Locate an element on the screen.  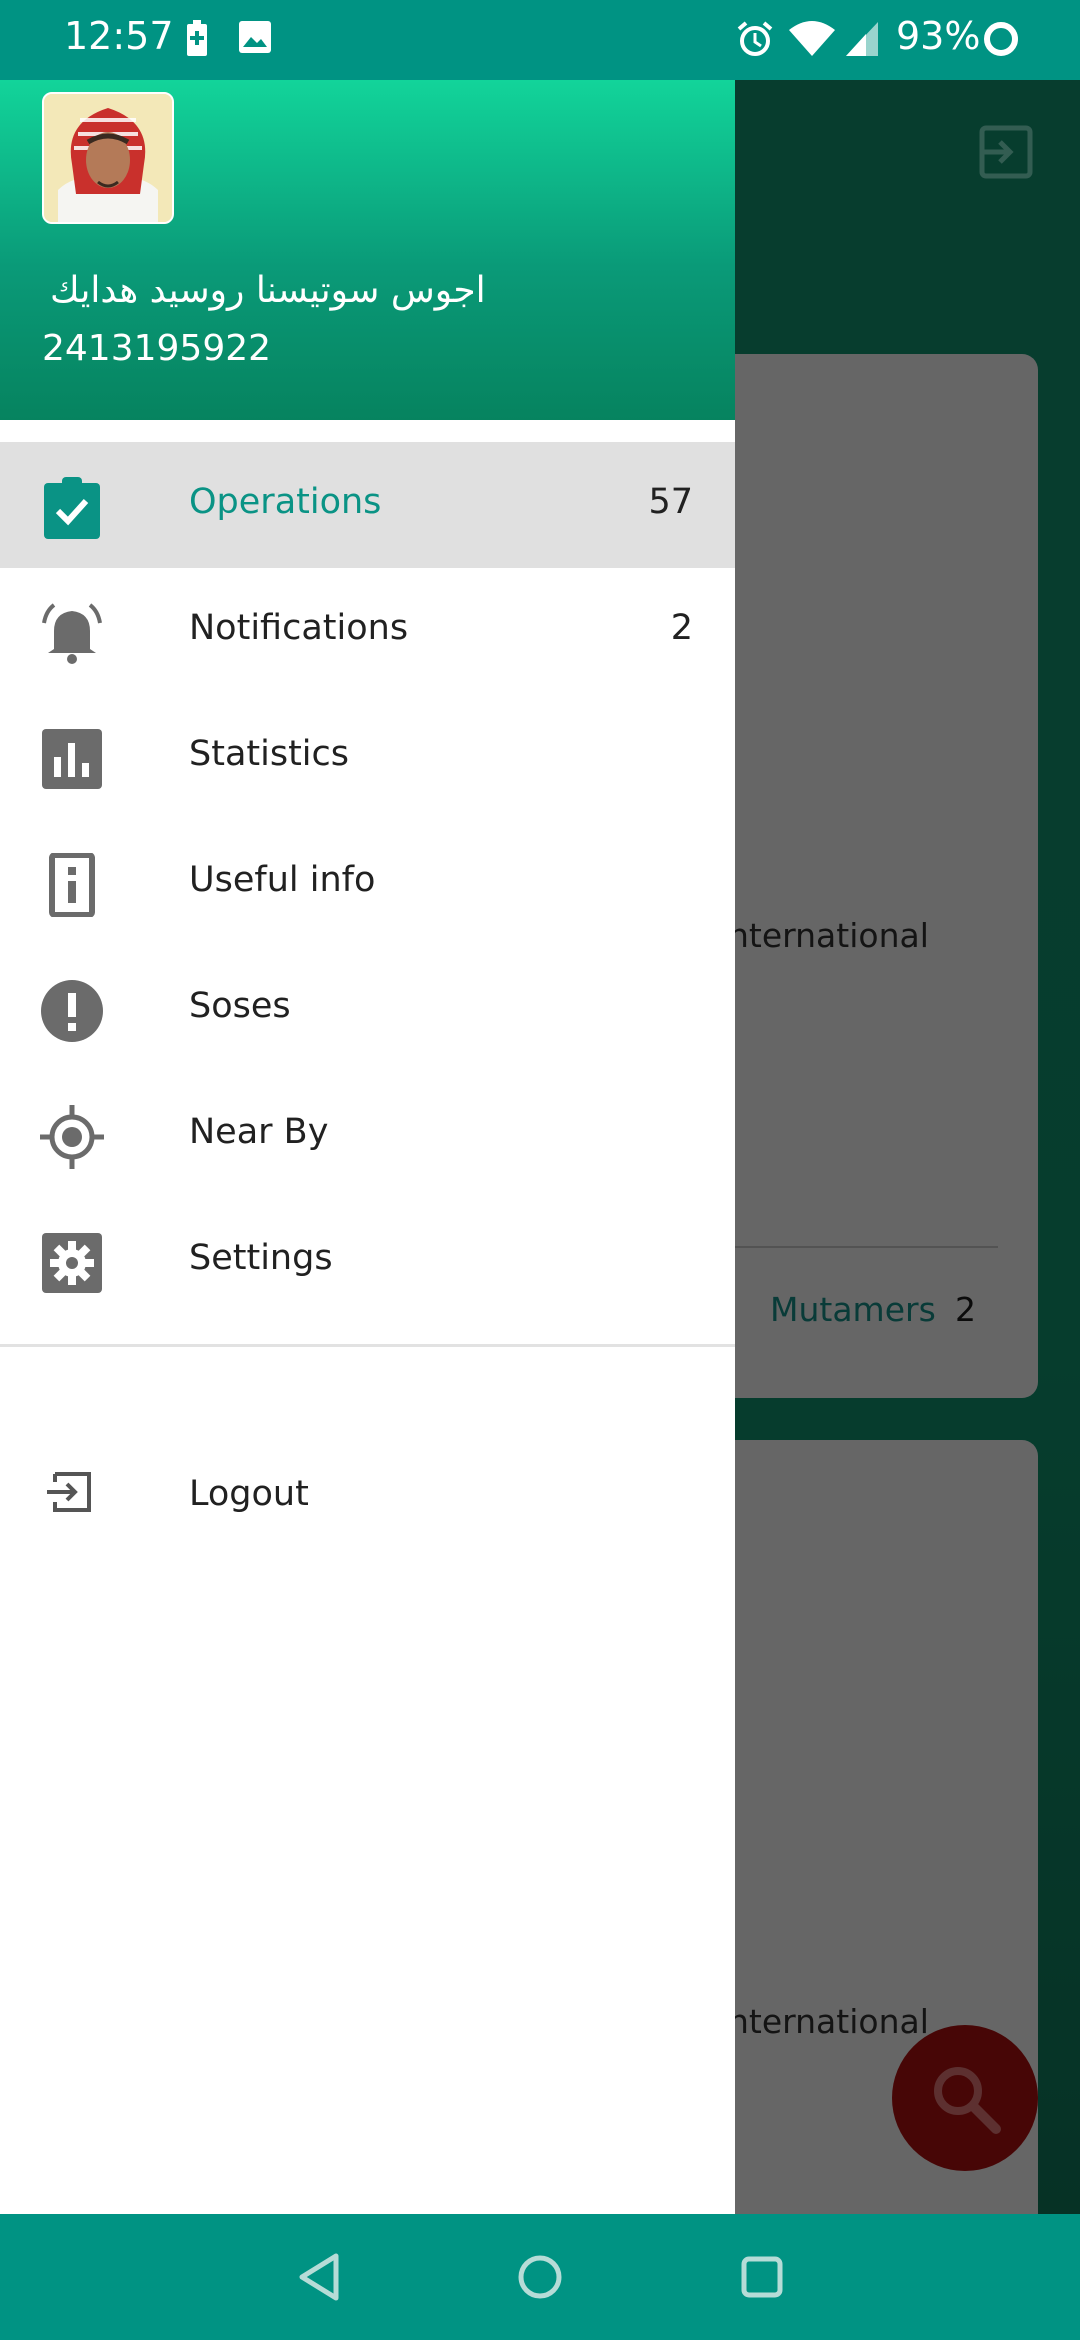
signal-icon is located at coordinates (862, 41).